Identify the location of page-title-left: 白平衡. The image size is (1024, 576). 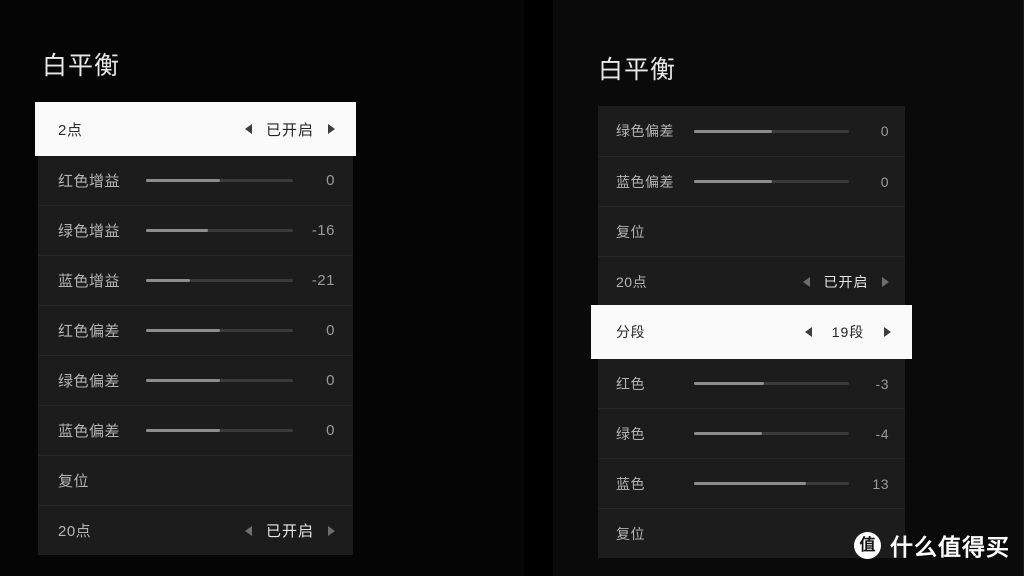
(81, 66).